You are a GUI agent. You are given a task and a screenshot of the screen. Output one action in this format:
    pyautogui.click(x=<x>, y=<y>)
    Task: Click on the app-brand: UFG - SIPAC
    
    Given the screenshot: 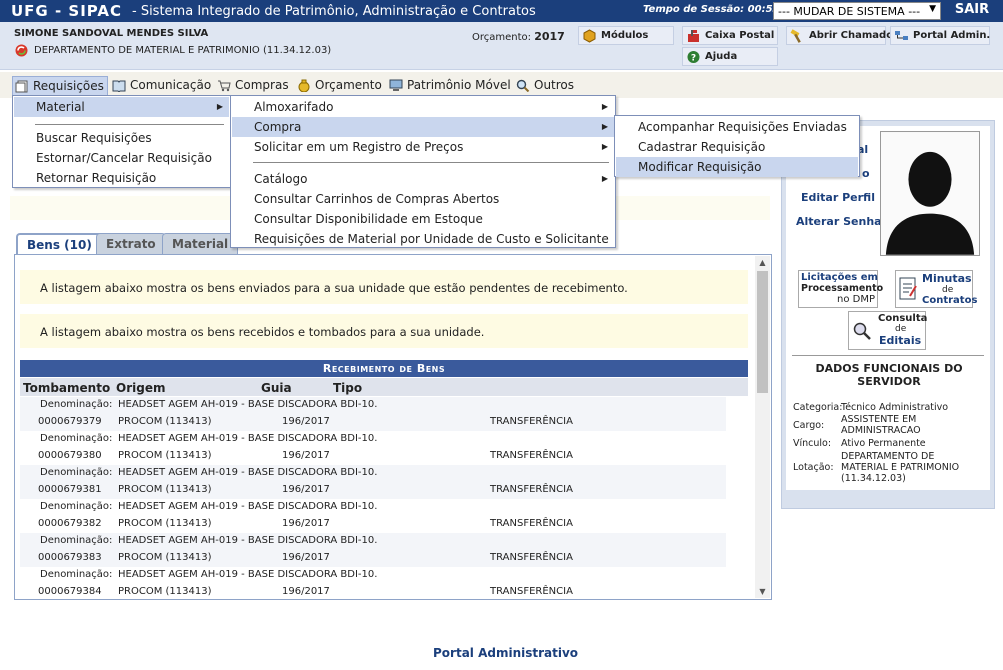 What is the action you would take?
    pyautogui.click(x=67, y=11)
    